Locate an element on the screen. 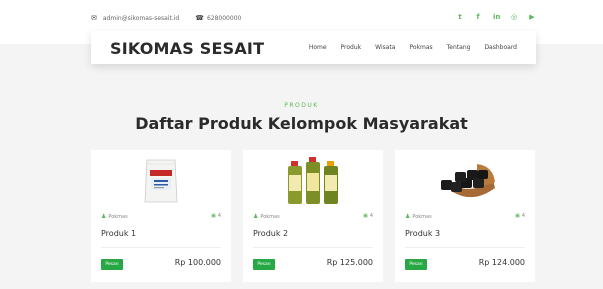 This screenshot has height=289, width=603. product-card: ♟ Pokmas ▣ 4 Produk 1 Pesan Rp 100.000 is located at coordinates (161, 216).